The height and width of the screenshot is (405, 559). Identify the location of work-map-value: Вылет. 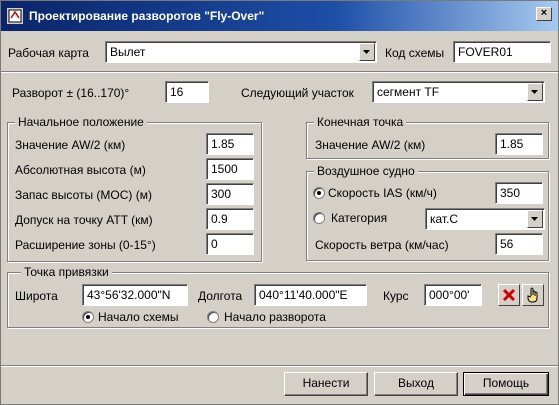
(128, 52).